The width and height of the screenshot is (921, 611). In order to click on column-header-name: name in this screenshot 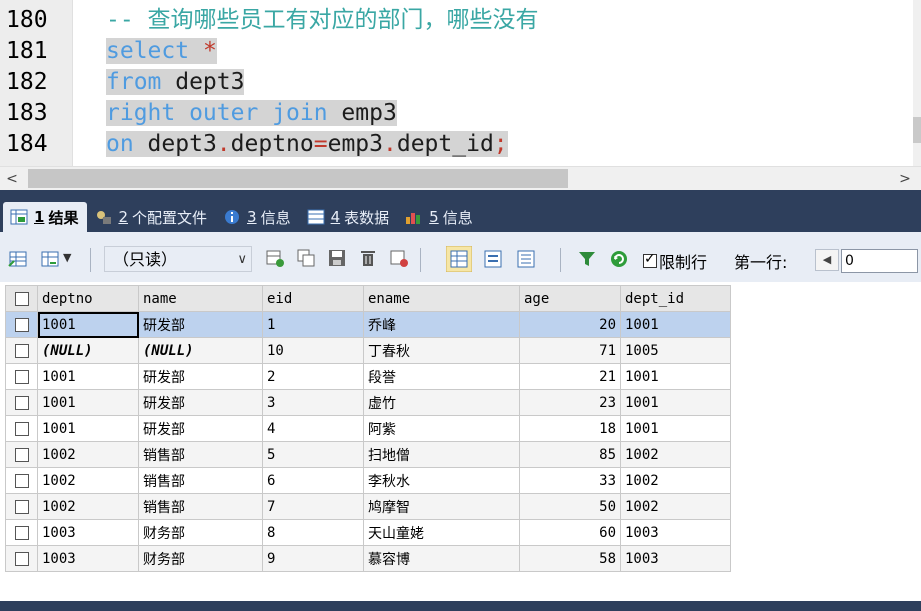, I will do `click(200, 298)`.